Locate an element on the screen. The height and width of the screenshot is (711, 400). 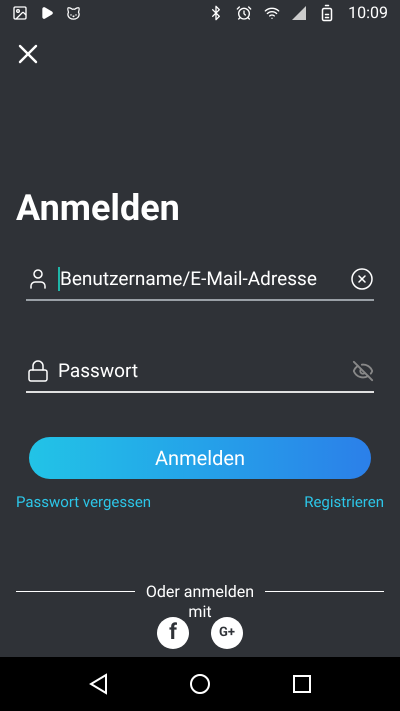
back-icon is located at coordinates (98, 684).